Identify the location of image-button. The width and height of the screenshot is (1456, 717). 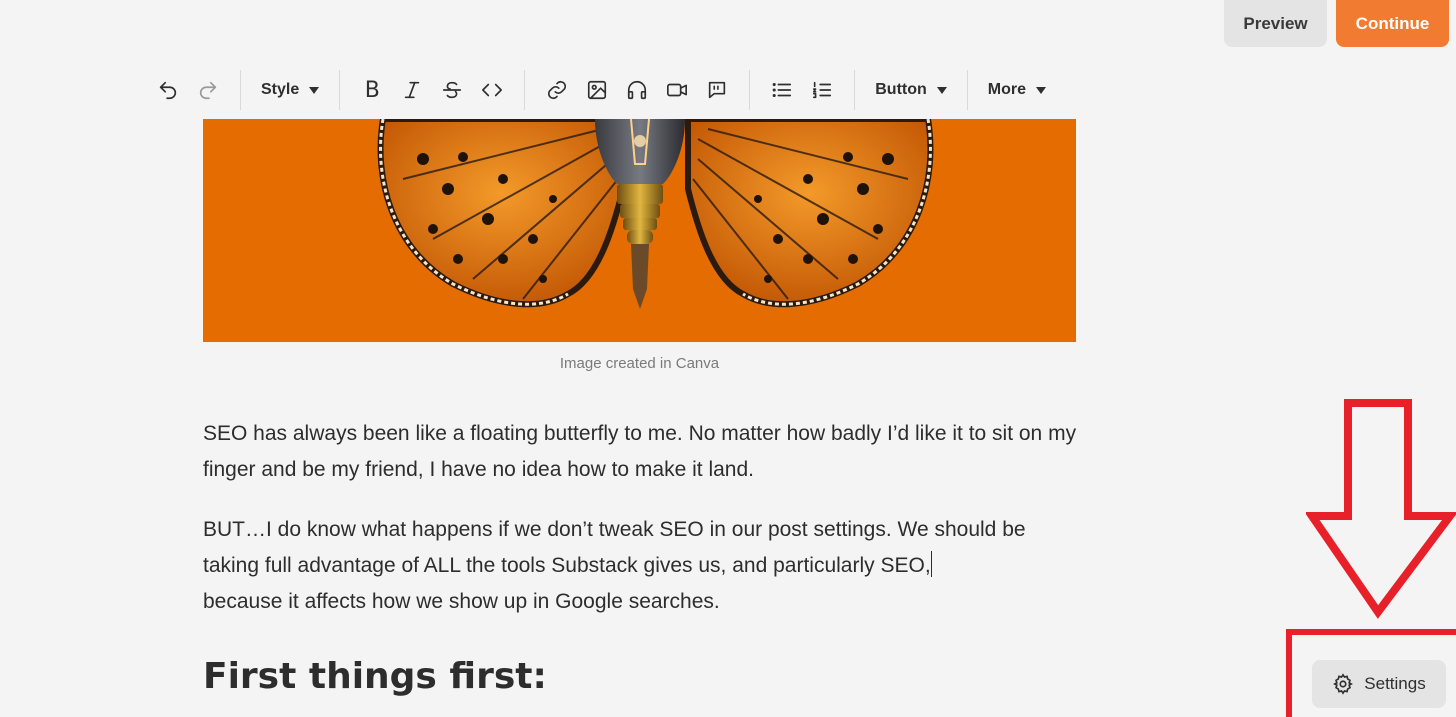
(597, 90).